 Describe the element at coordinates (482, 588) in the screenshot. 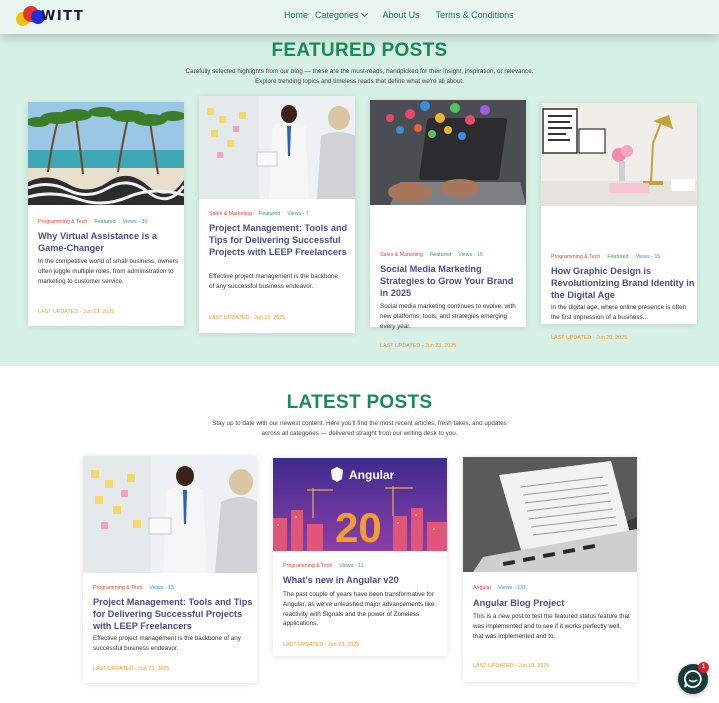

I see `category-label: Angular` at that location.